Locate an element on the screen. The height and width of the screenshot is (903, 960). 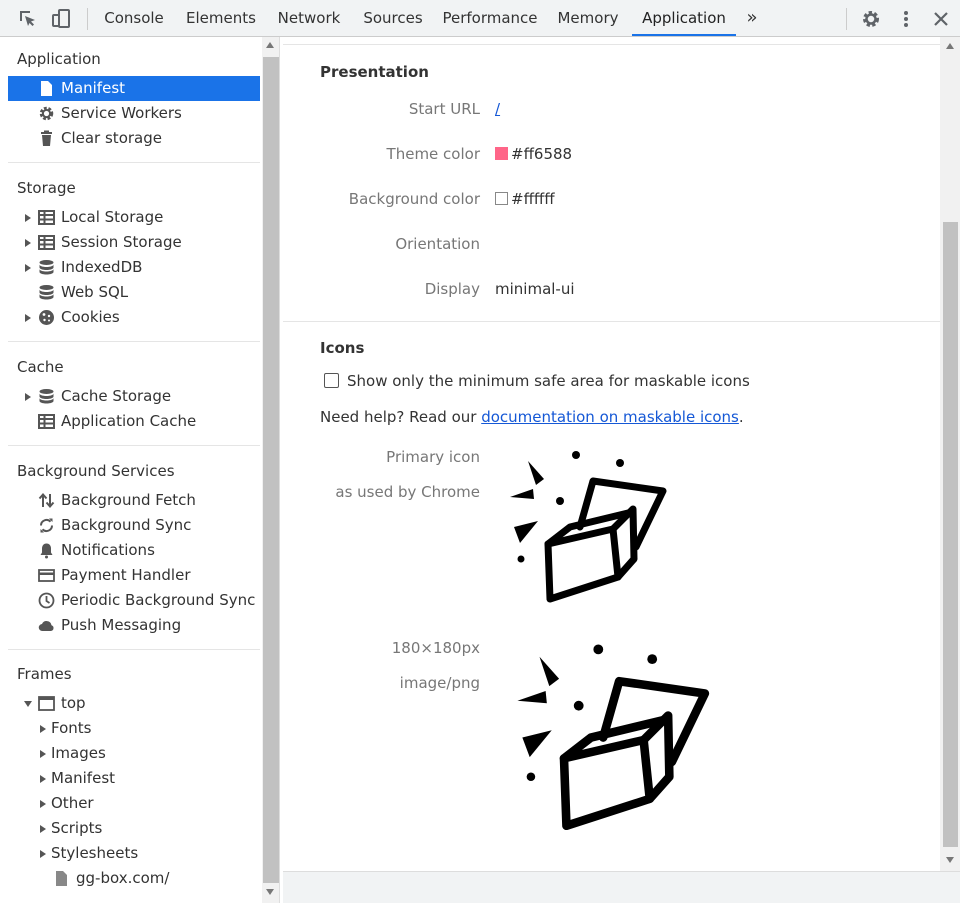
sidebar-item-label: IndexedDB is located at coordinates (102, 267).